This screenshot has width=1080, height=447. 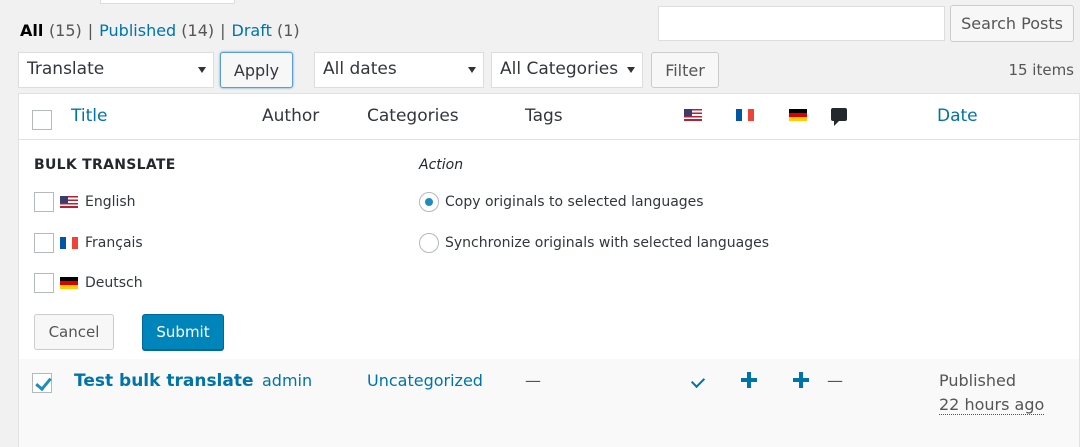 What do you see at coordinates (413, 116) in the screenshot?
I see `column-categories: Categories` at bounding box center [413, 116].